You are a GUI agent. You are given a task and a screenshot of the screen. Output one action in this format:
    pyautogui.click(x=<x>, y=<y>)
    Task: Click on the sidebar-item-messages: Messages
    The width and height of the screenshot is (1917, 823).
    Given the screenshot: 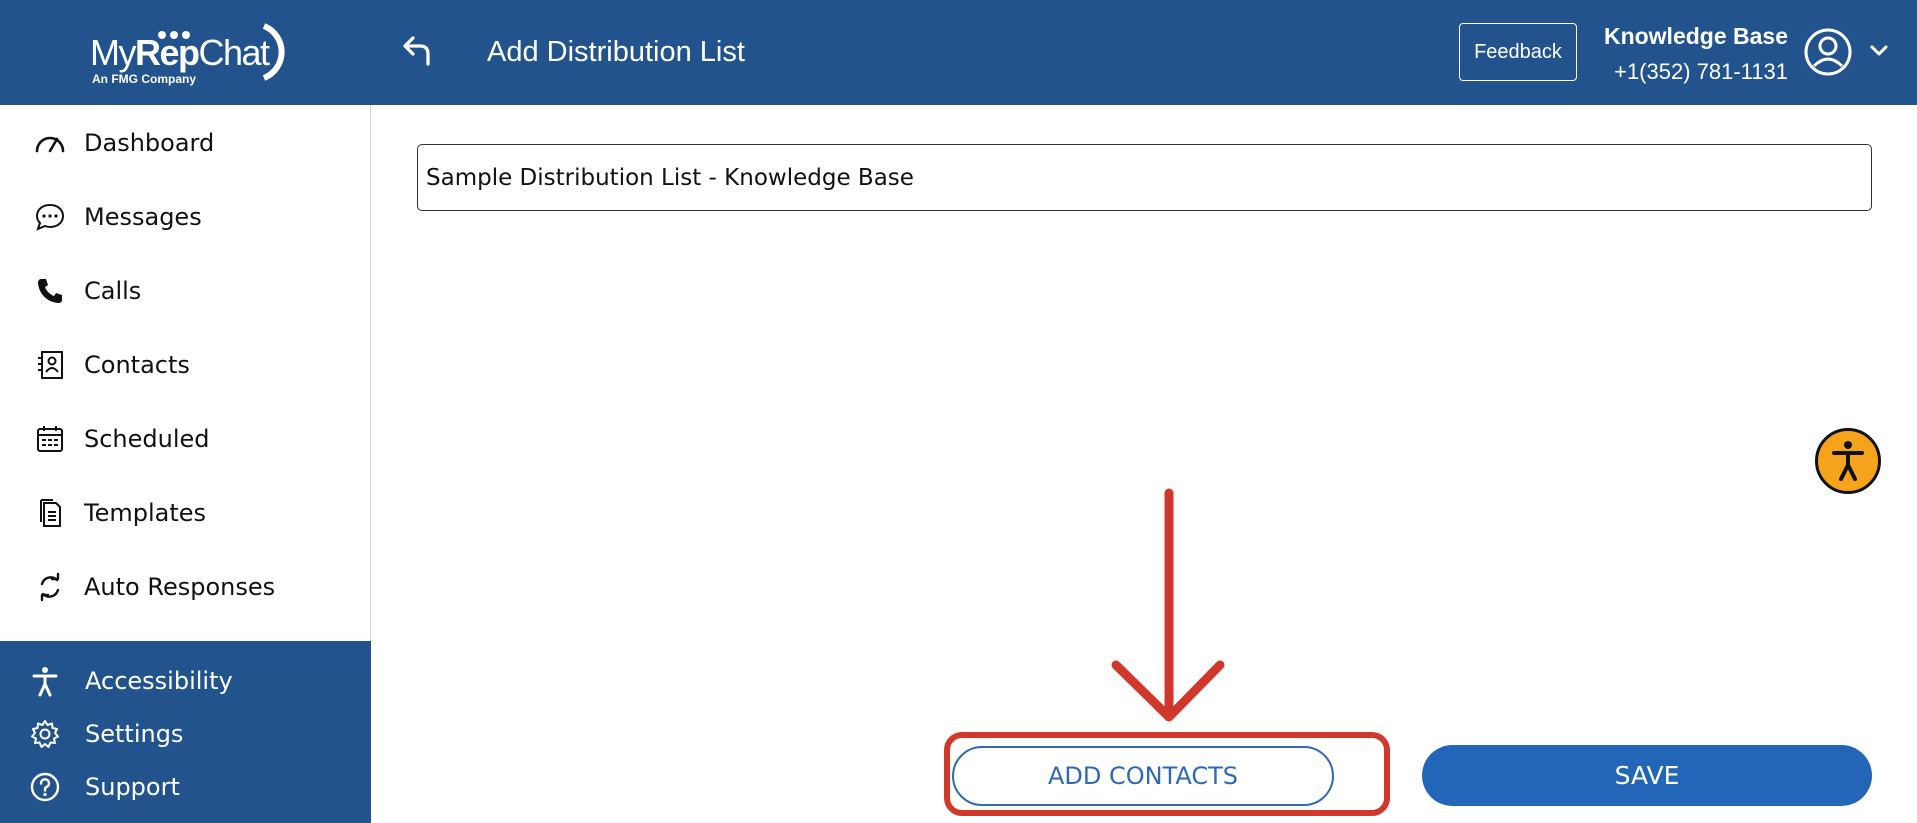 What is the action you would take?
    pyautogui.click(x=185, y=217)
    